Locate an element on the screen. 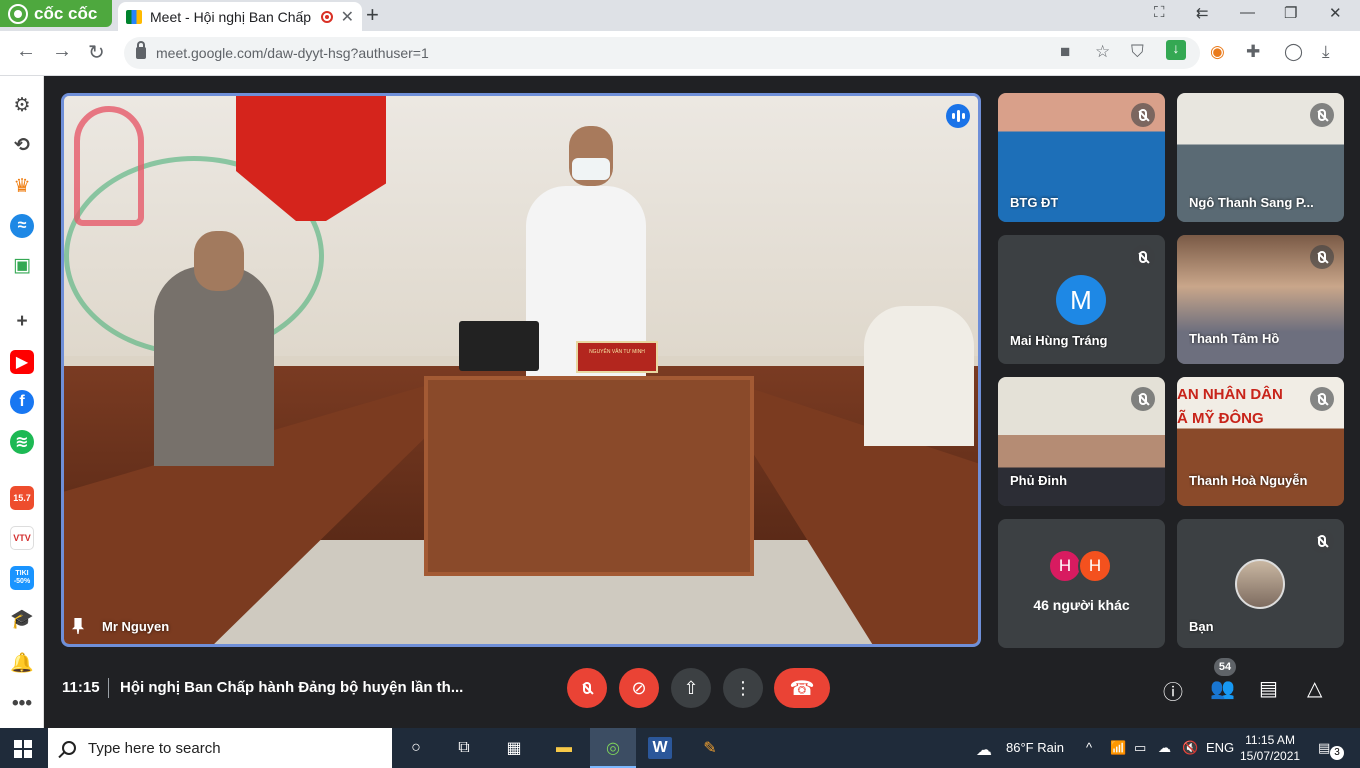  attendee-left-head is located at coordinates (219, 261).